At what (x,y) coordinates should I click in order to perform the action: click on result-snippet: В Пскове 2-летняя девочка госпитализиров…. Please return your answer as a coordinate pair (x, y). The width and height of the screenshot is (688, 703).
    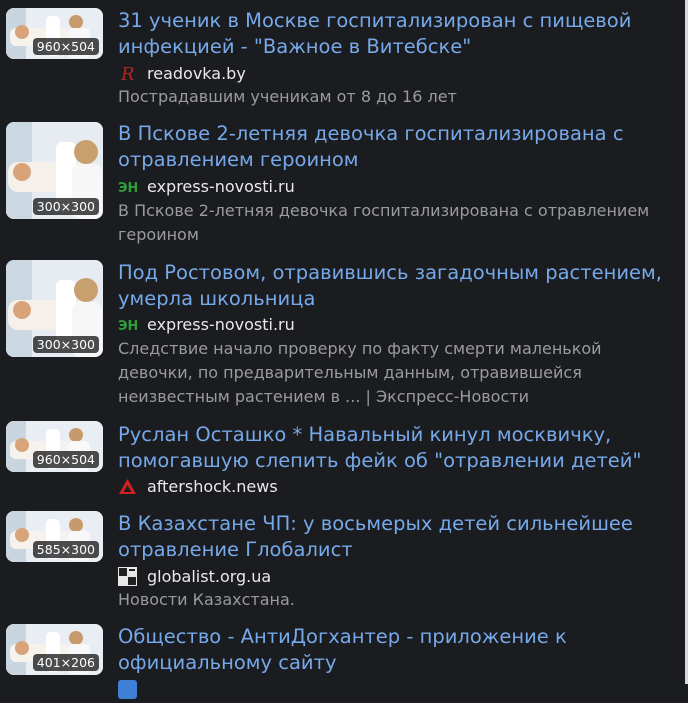
    Looking at the image, I should click on (384, 222).